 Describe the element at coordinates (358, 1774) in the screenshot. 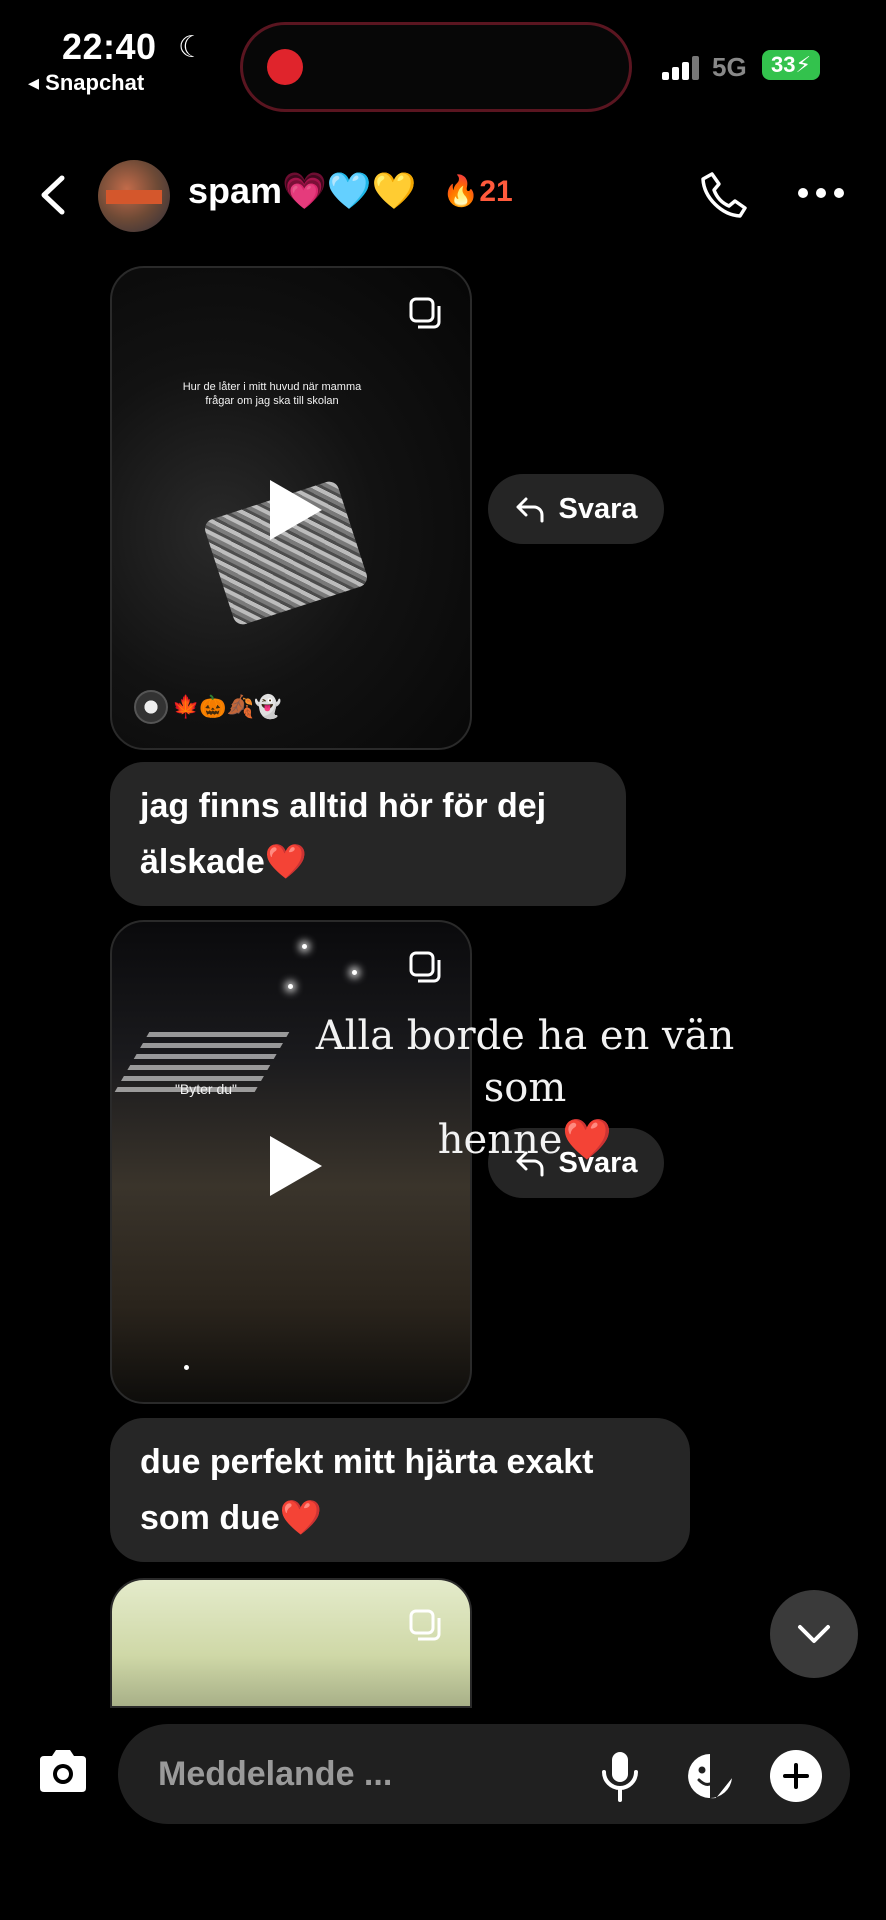

I see `message-input` at that location.